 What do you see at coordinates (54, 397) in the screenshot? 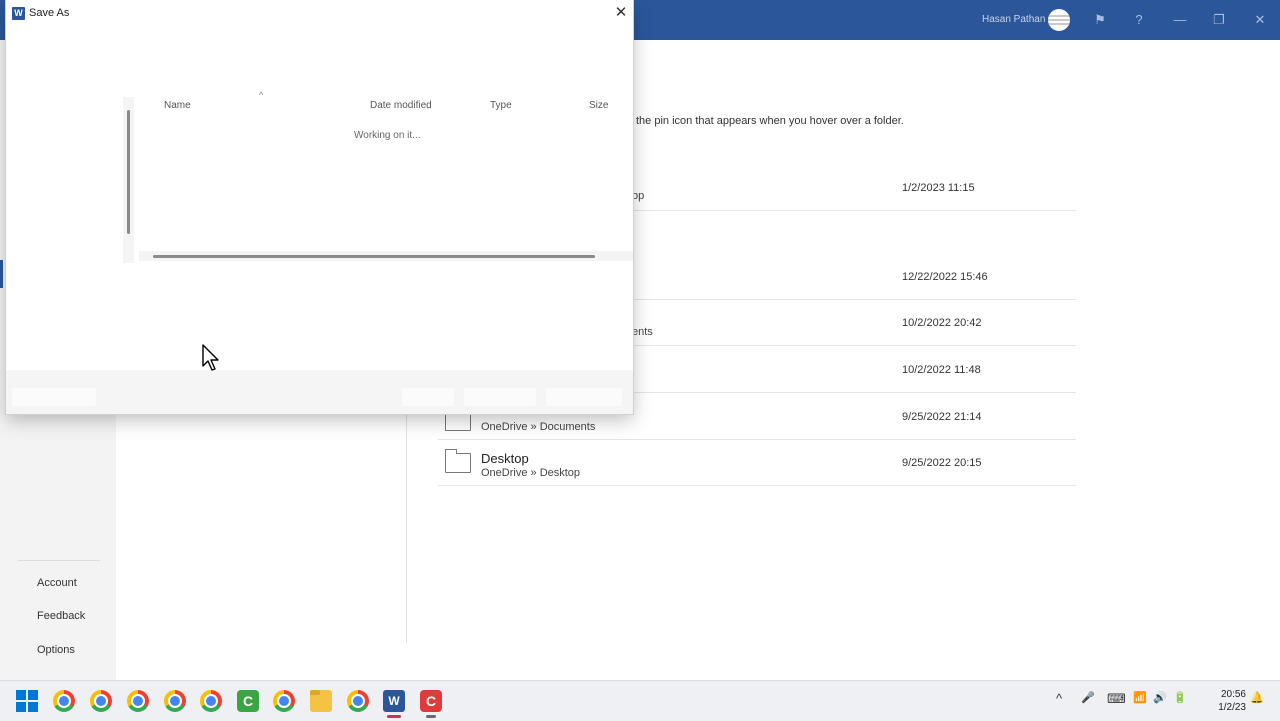
I see `hide-folders-placeholder` at bounding box center [54, 397].